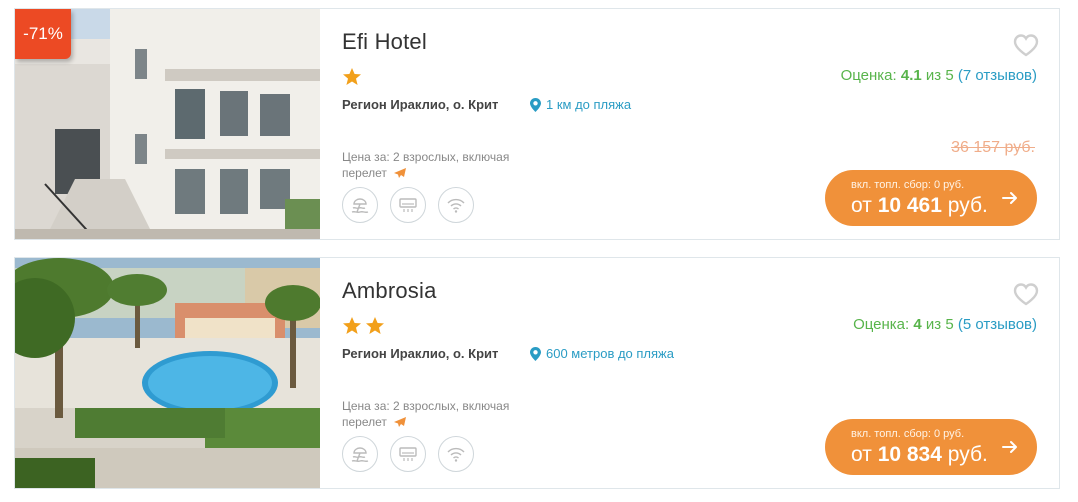 This screenshot has height=502, width=1078. What do you see at coordinates (909, 454) in the screenshot?
I see `price-value: 10 834` at bounding box center [909, 454].